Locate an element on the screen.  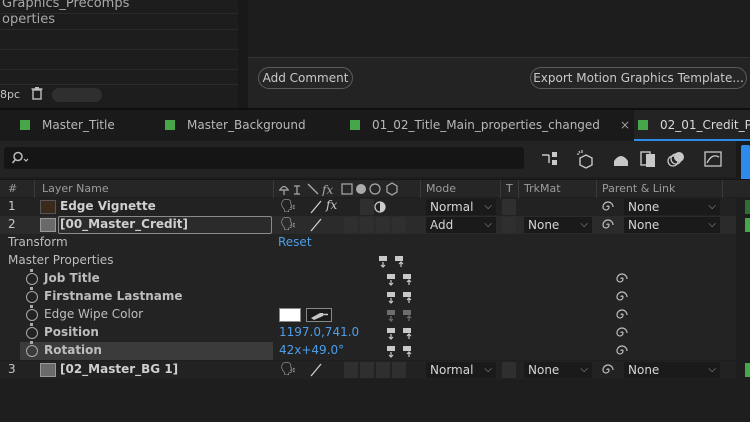
tab-master-title: Master_Title is located at coordinates (67, 125).